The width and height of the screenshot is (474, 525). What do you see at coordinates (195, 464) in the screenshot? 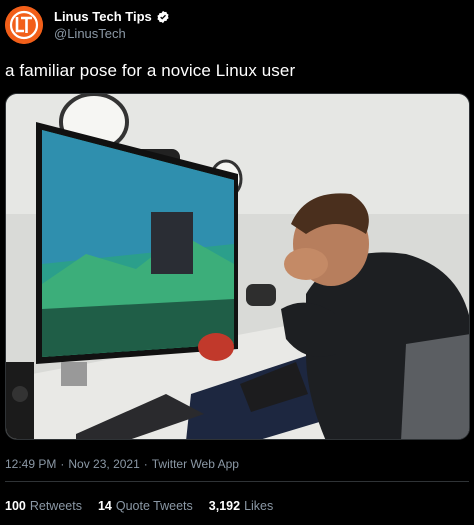
I see `tweet-source: Twitter Web App` at bounding box center [195, 464].